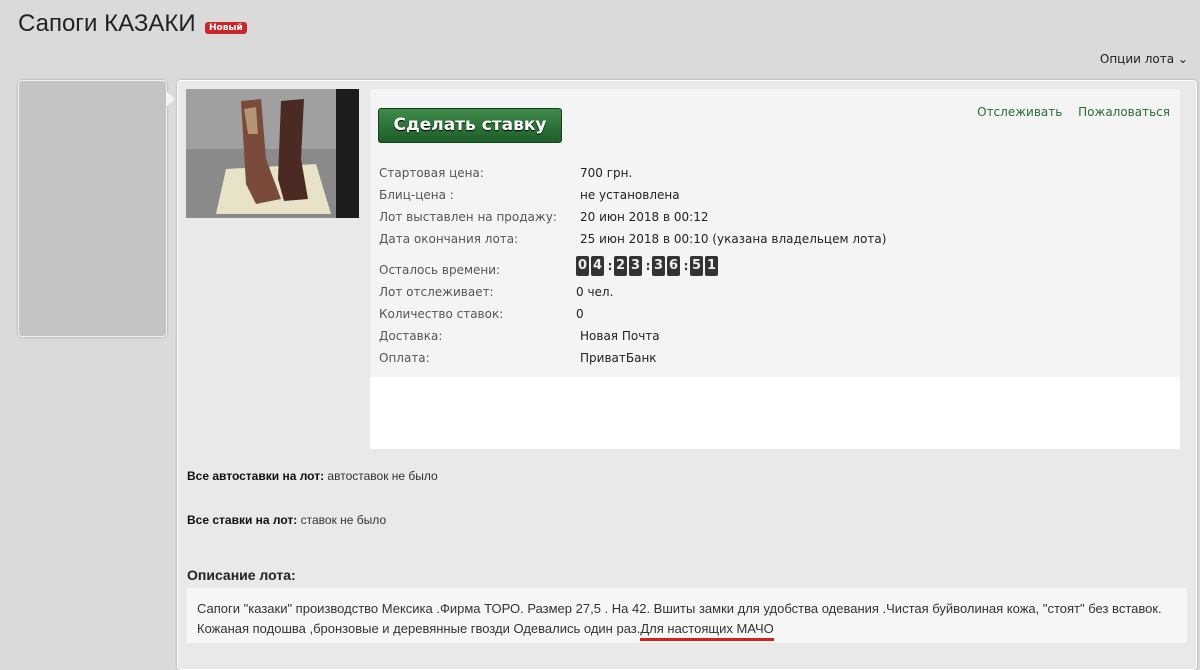  What do you see at coordinates (449, 239) in the screenshot?
I see `field-label: Дата окончания лота:` at bounding box center [449, 239].